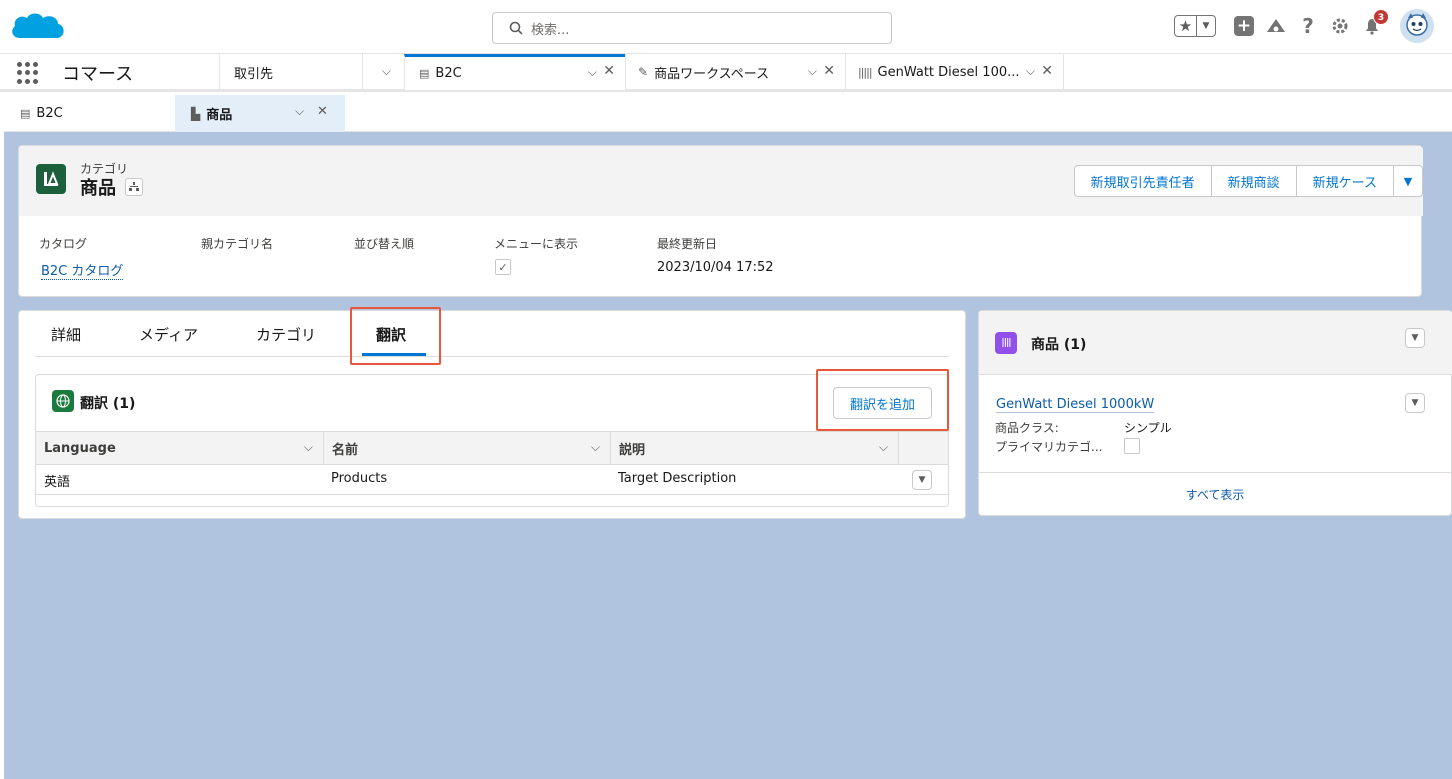 The height and width of the screenshot is (779, 1452). Describe the element at coordinates (492, 334) in the screenshot. I see `record-tabset: 詳細 メディア カテゴリ 翻訳` at that location.